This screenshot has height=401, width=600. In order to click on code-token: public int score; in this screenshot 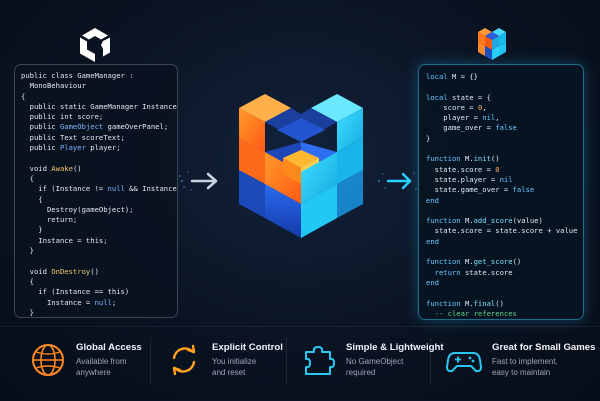, I will do `click(62, 117)`.